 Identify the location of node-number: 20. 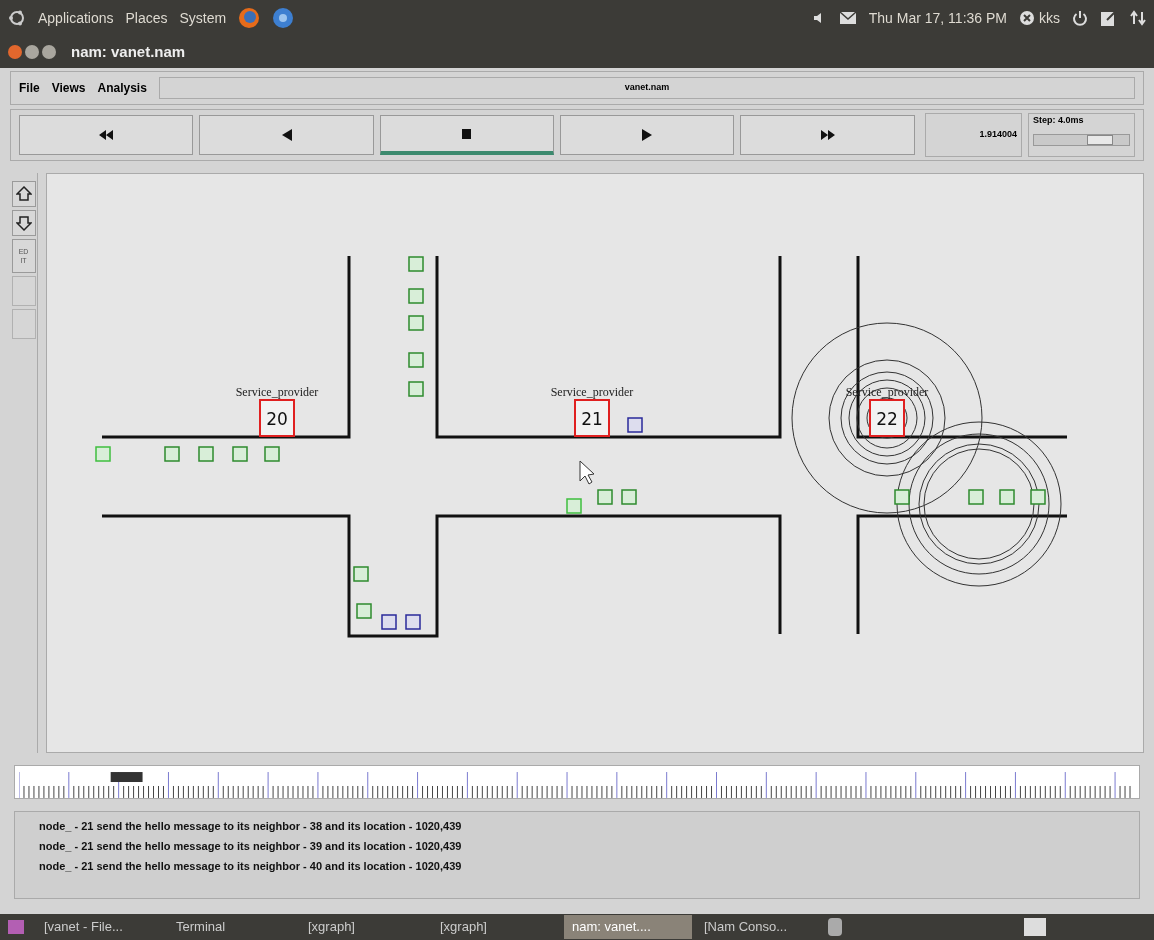
(277, 419).